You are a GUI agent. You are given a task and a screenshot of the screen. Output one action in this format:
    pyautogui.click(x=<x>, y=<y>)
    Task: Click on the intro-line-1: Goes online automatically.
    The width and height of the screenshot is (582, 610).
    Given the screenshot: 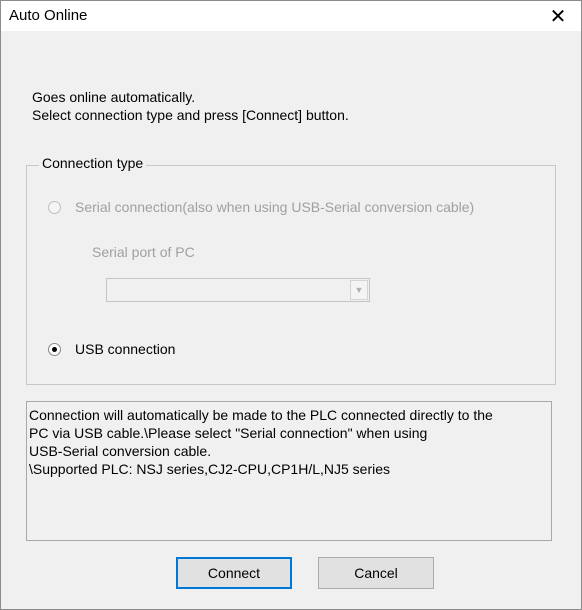 What is the action you would take?
    pyautogui.click(x=114, y=97)
    